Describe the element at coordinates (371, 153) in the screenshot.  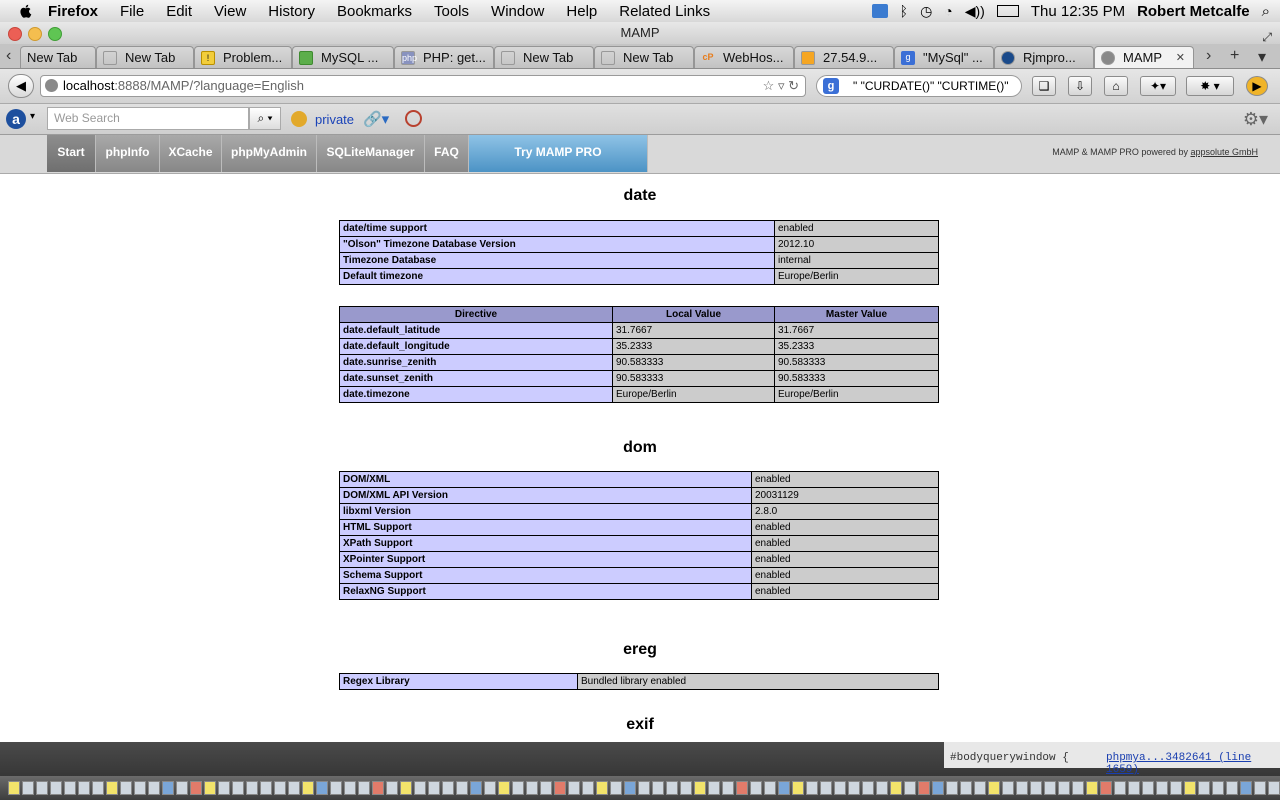
I see `mamp-nav-sqlitemanager: SQLiteManager` at that location.